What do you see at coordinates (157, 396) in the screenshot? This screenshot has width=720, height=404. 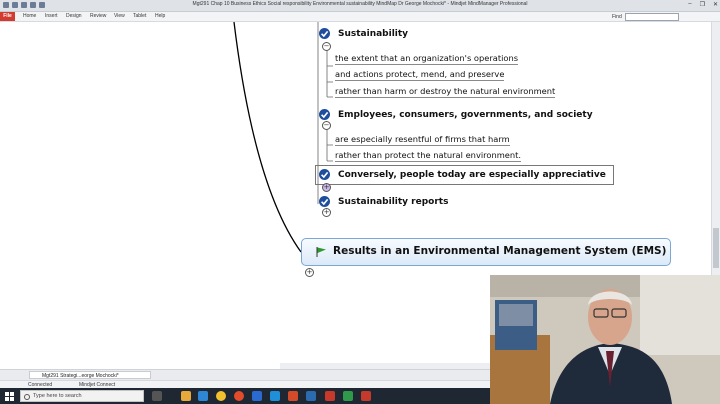 I see `task-view-icon` at bounding box center [157, 396].